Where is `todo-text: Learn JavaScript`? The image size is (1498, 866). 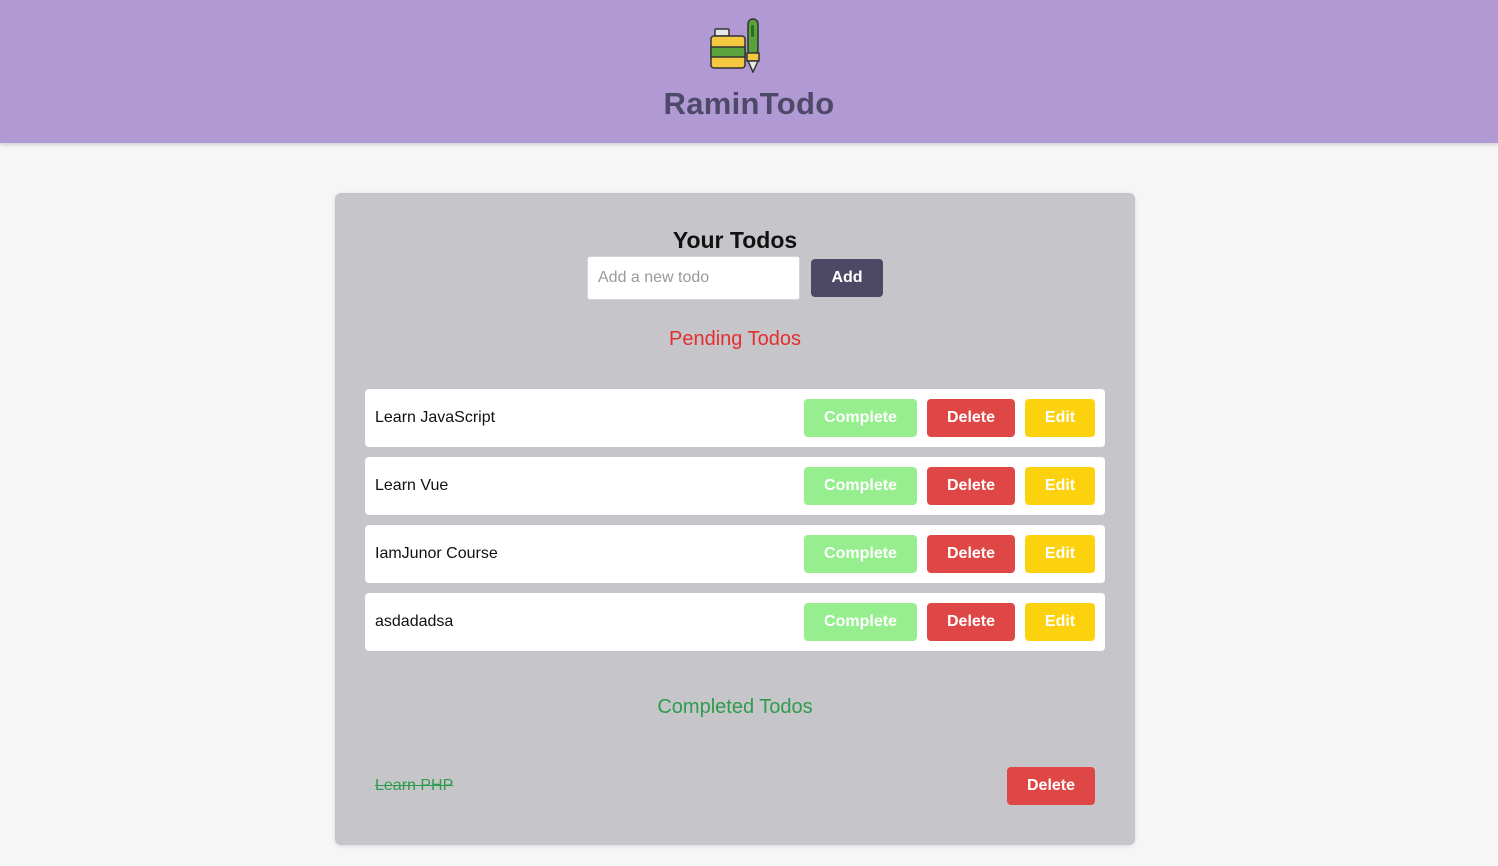
todo-text: Learn JavaScript is located at coordinates (435, 417).